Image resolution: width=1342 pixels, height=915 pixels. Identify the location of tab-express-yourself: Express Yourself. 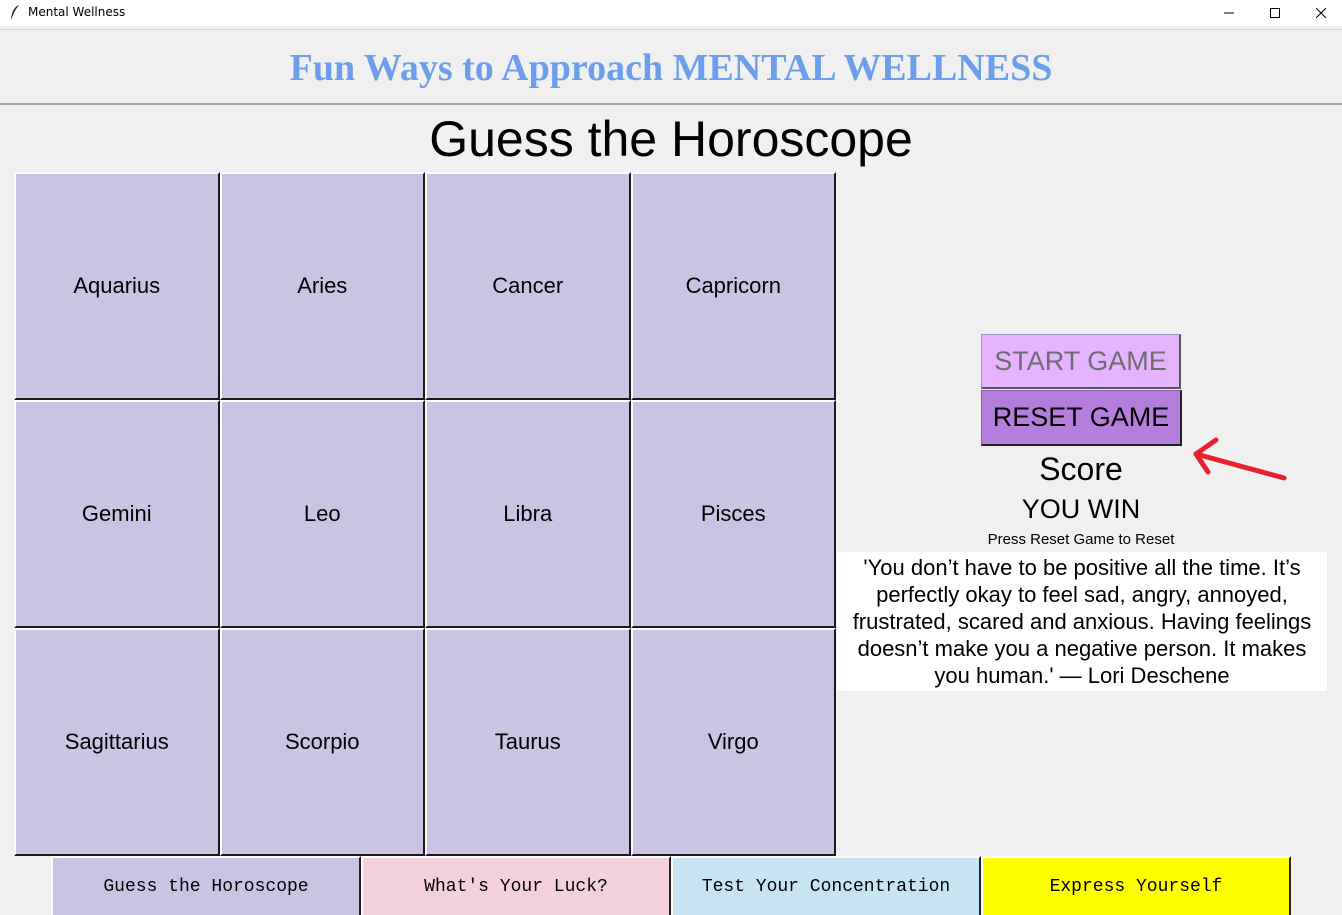
(1136, 885).